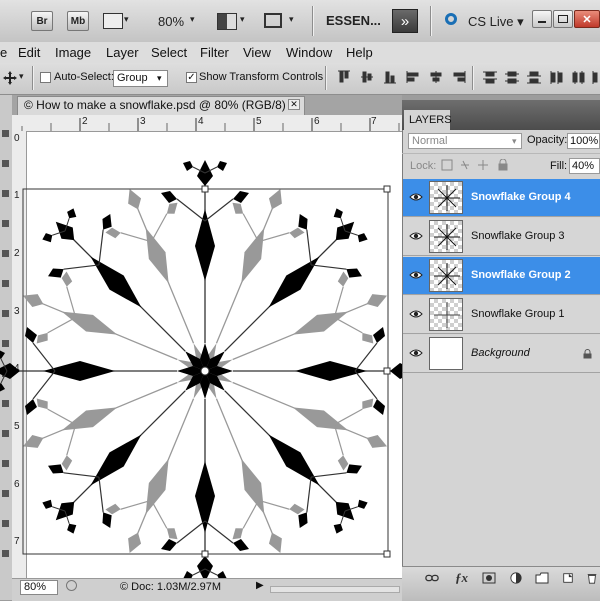 The height and width of the screenshot is (601, 600). Describe the element at coordinates (192, 19) in the screenshot. I see `zoom-dropdown-icon: ▾` at that location.